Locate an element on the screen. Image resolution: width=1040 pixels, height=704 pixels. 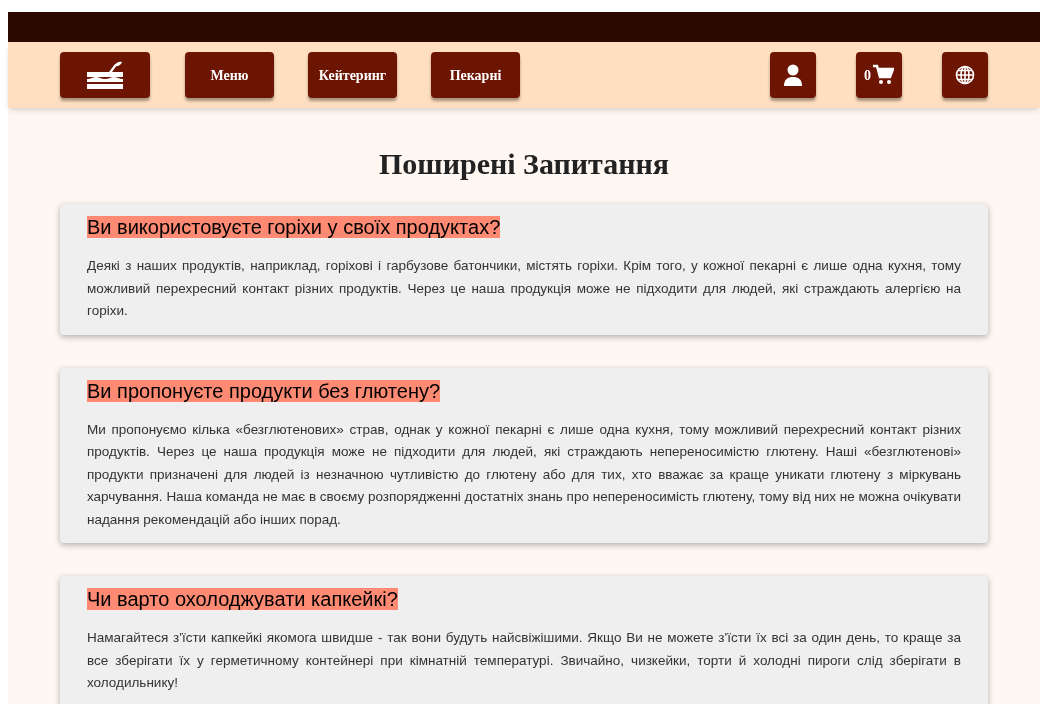
cart-icon is located at coordinates (883, 75).